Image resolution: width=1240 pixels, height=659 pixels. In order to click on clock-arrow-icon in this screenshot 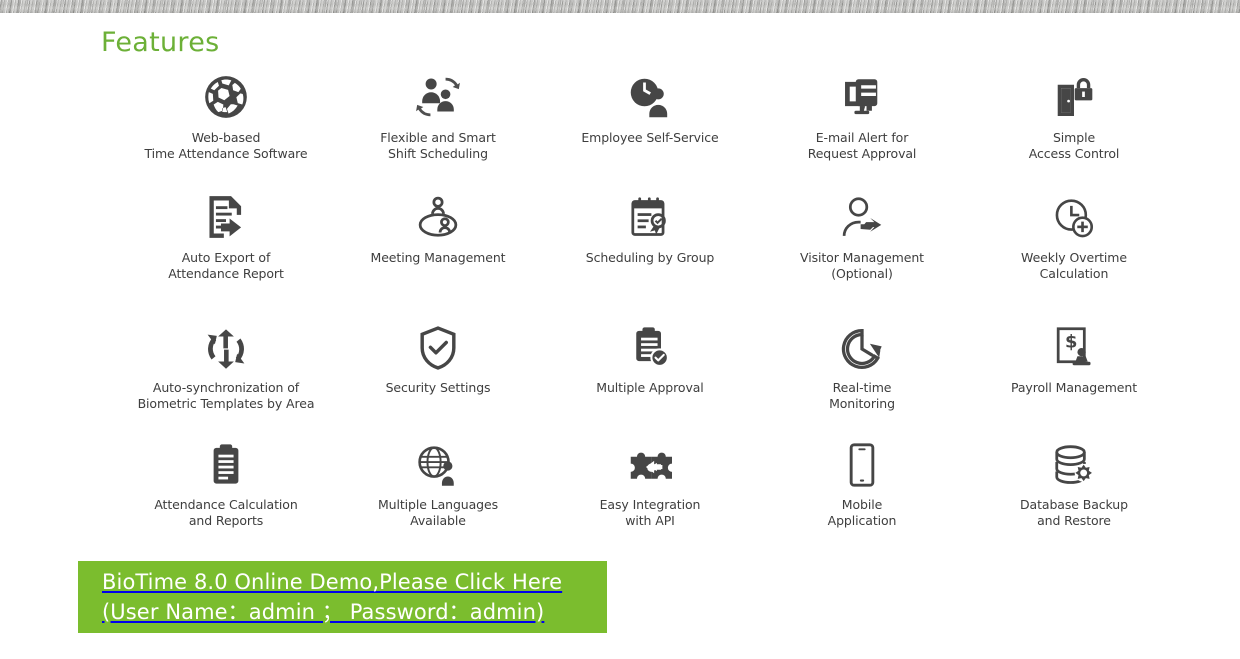, I will do `click(862, 344)`.